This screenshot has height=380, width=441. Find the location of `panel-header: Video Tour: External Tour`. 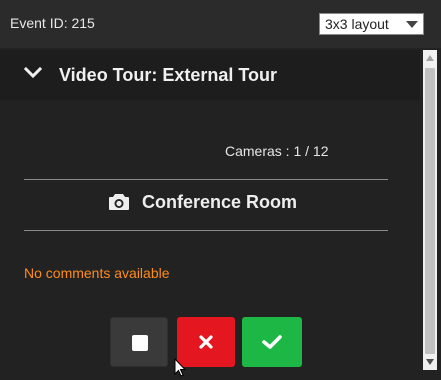

panel-header: Video Tour: External Tour is located at coordinates (210, 75).